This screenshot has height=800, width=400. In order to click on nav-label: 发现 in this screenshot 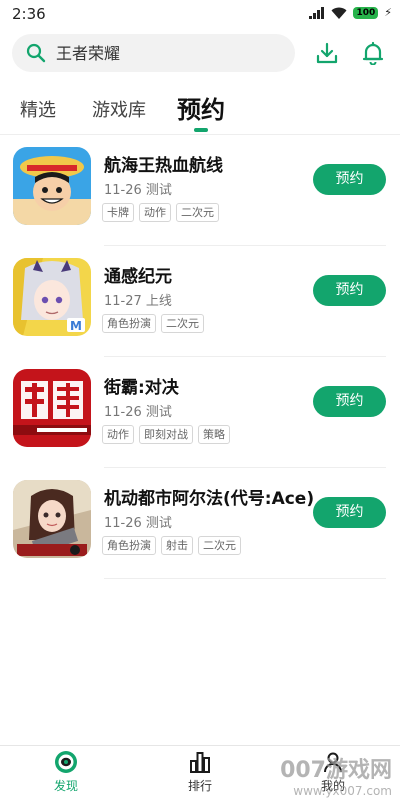, I will do `click(65, 786)`.